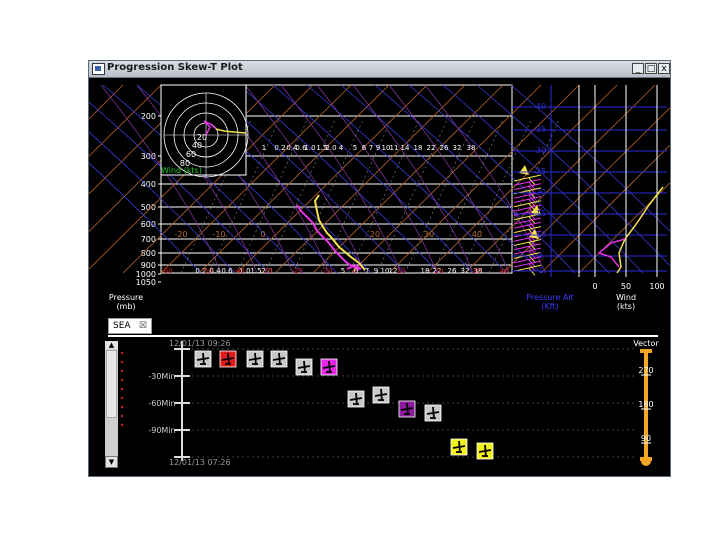 The image size is (720, 540). I want to click on app-icon, so click(98, 69).